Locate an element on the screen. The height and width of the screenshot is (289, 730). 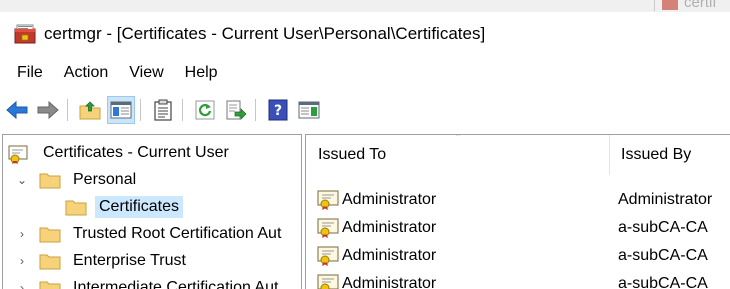
menu-file: File is located at coordinates (30, 73).